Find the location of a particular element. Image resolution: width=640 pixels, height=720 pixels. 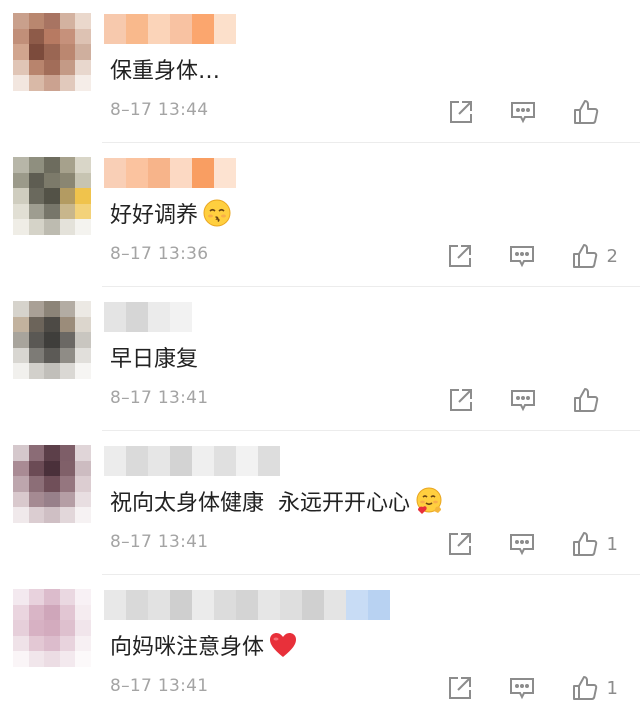

comment-text: 向妈咪注意身体 is located at coordinates (204, 645).